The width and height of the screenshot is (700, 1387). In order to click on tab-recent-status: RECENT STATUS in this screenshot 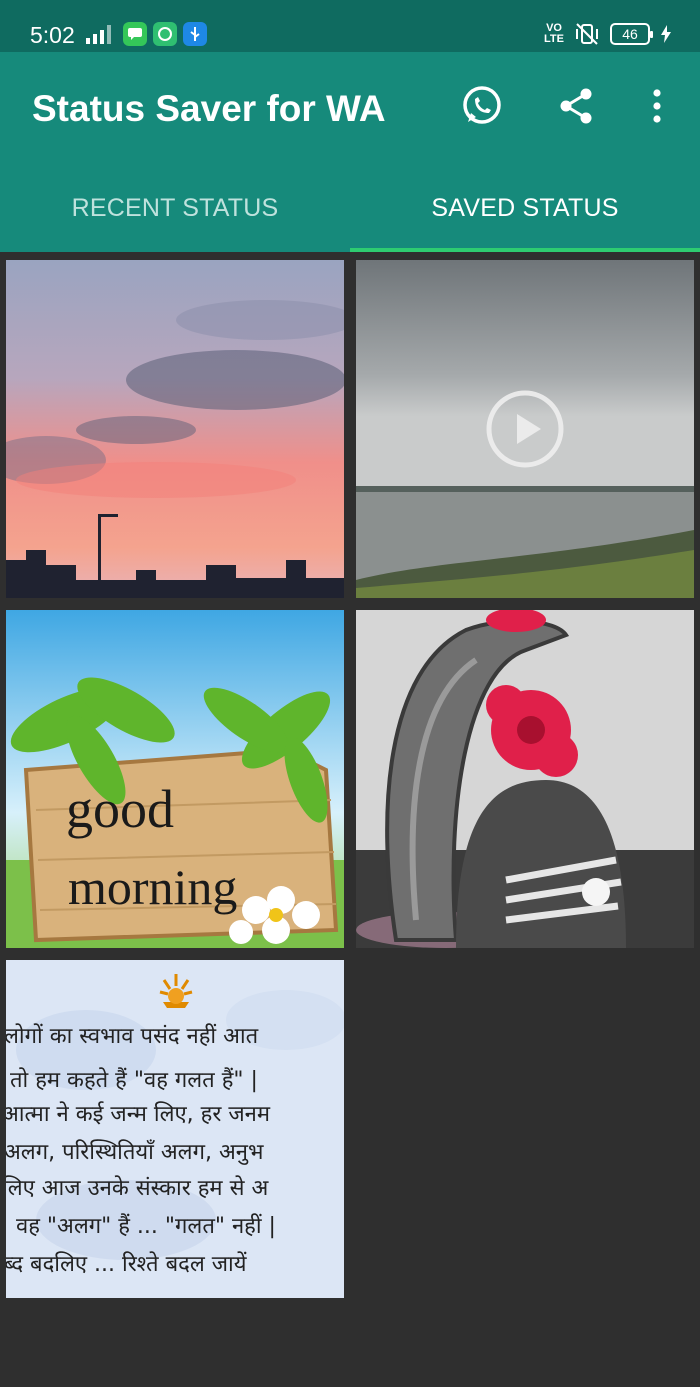, I will do `click(175, 208)`.